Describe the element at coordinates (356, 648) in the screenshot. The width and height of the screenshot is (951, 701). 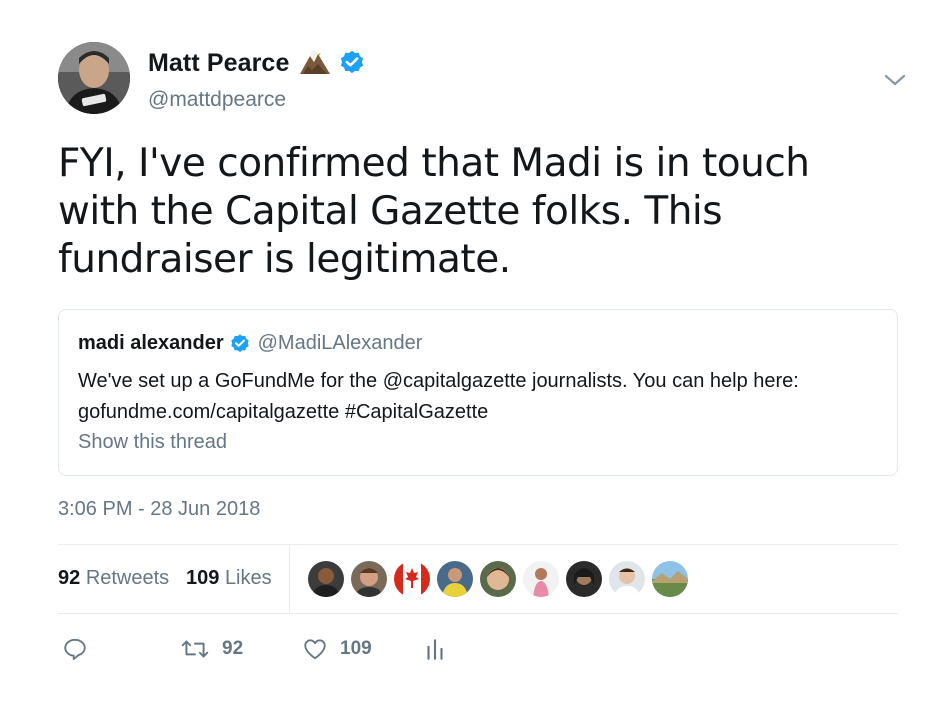
I see `like-count: 109` at that location.